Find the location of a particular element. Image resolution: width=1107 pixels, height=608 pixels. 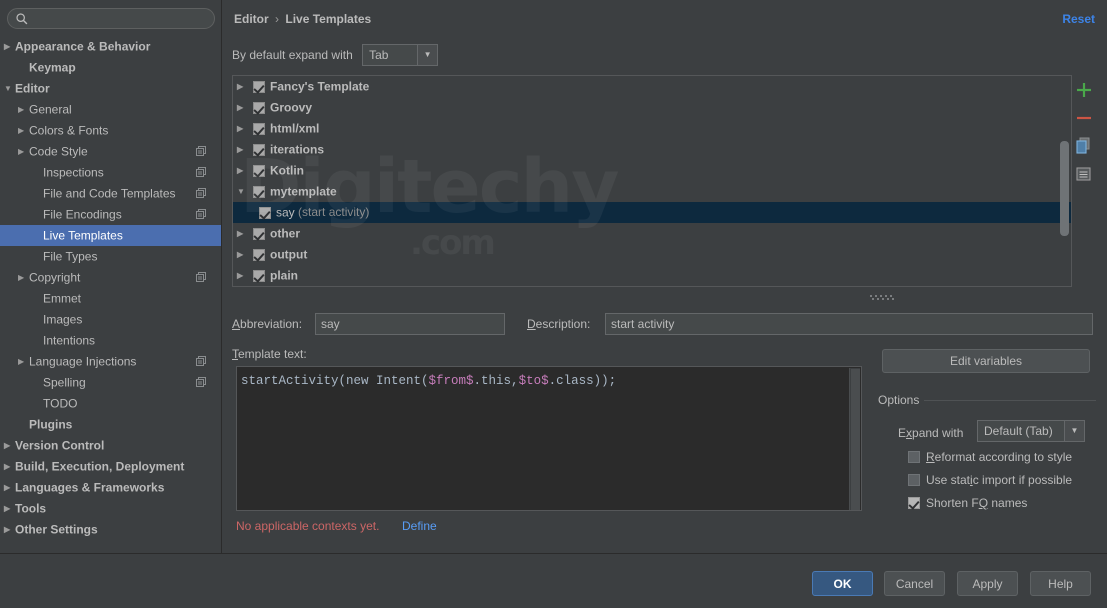

sidebar-item-keymap: ▶Keymap is located at coordinates (110, 67).